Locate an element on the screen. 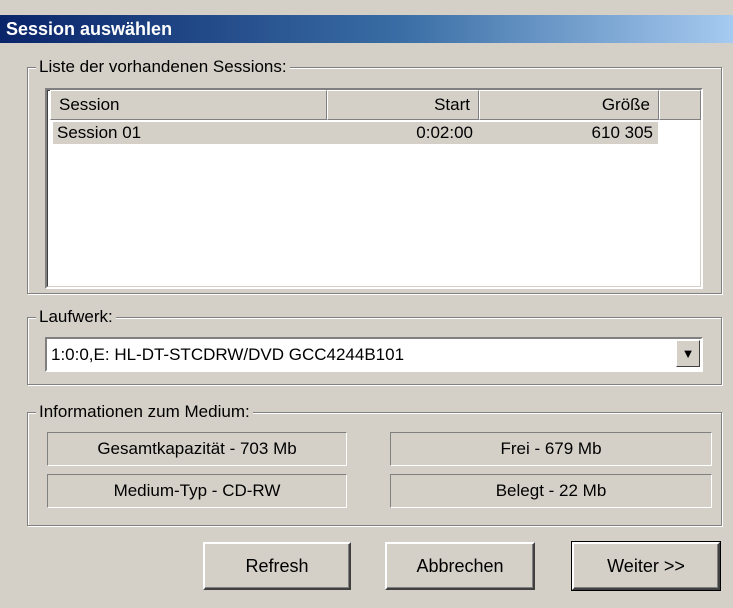 This screenshot has width=733, height=608. dropdown-arrow-button: ▼ is located at coordinates (688, 353).